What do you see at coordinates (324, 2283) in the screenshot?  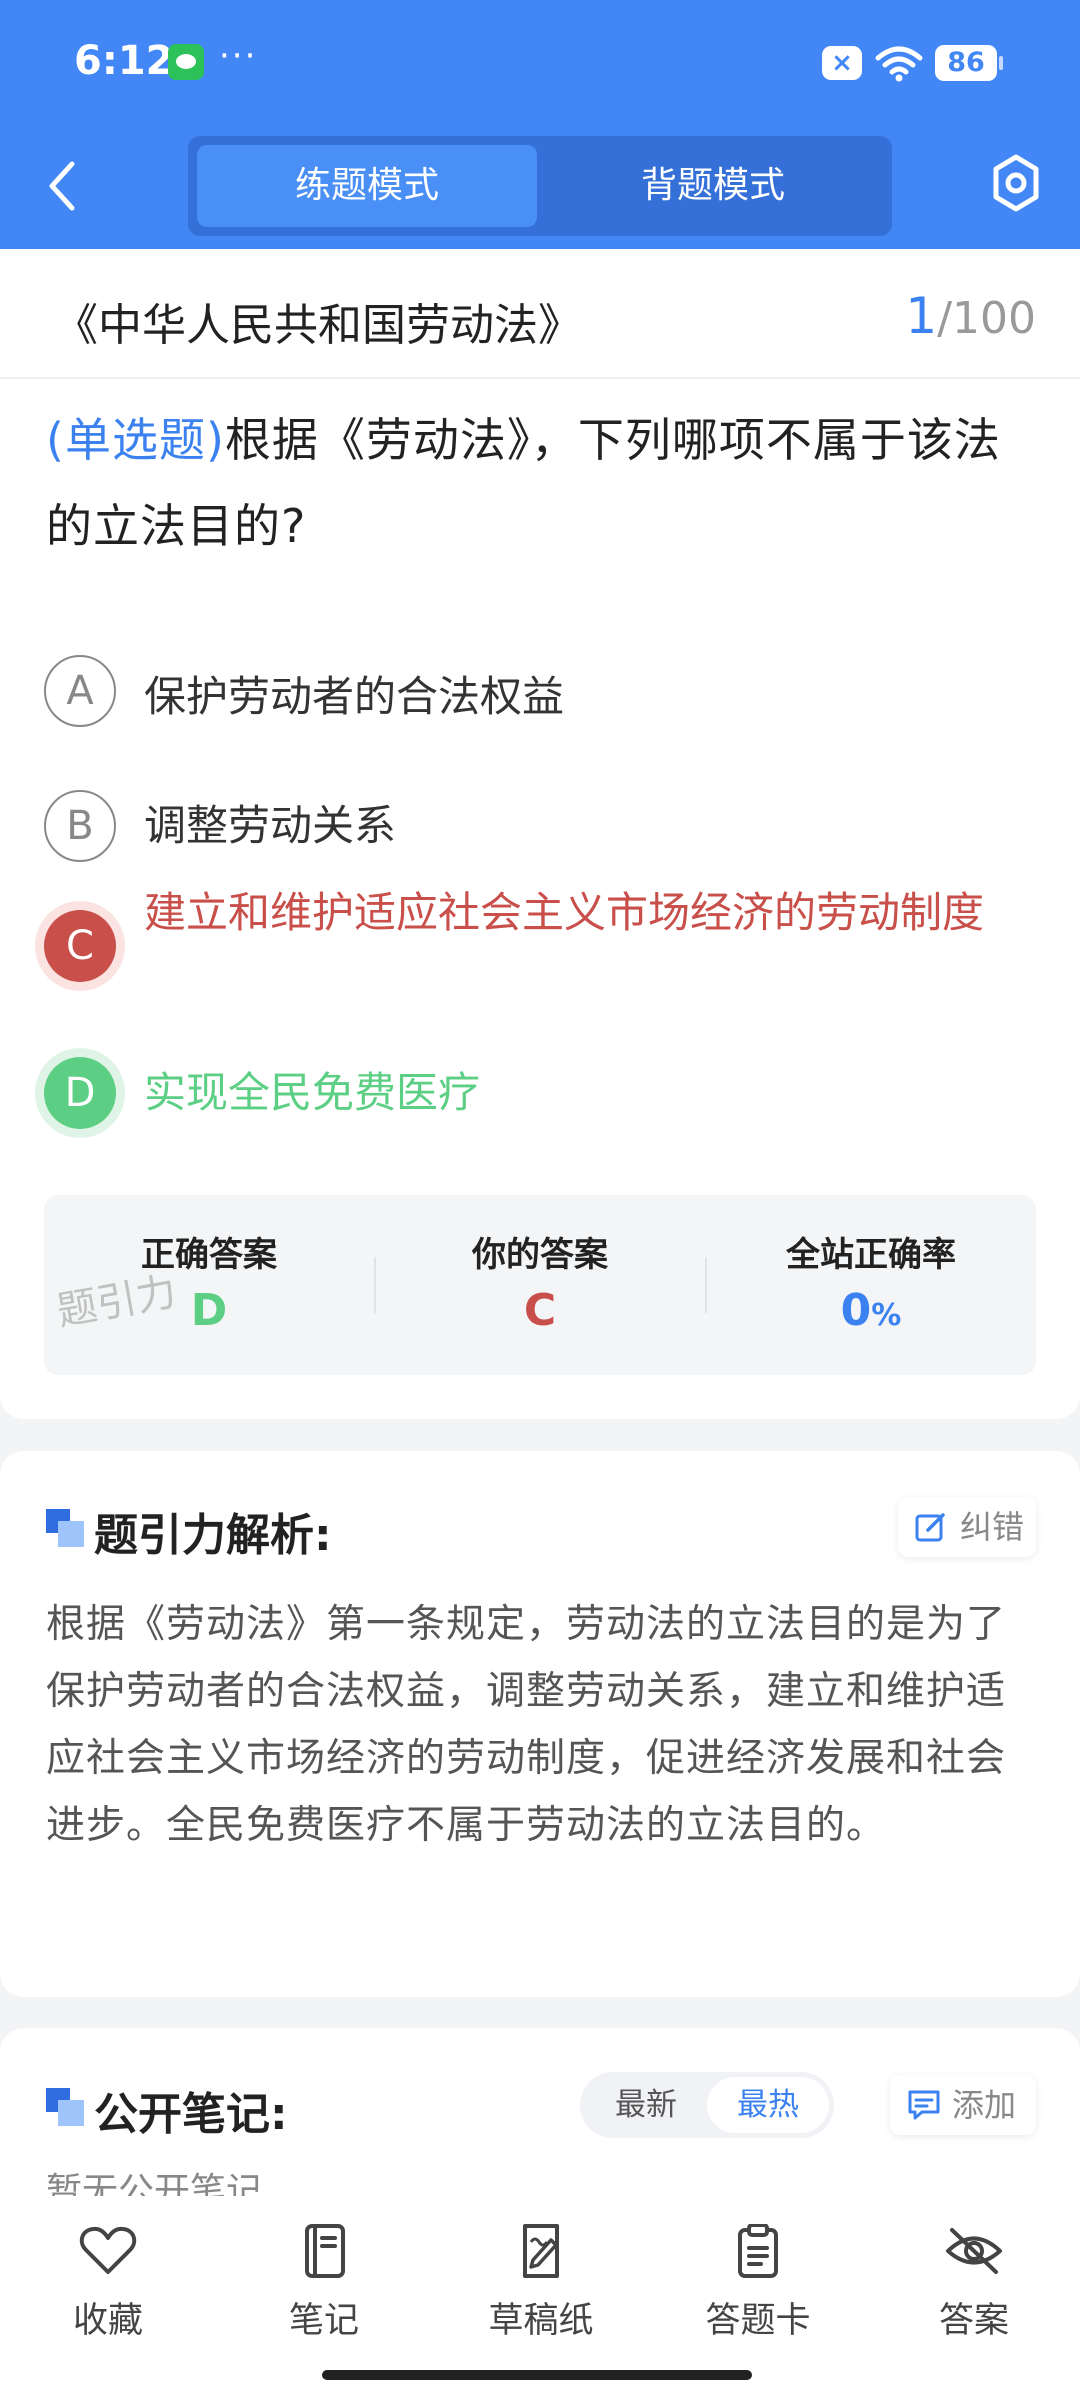 I see `nav-notes: 笔记` at bounding box center [324, 2283].